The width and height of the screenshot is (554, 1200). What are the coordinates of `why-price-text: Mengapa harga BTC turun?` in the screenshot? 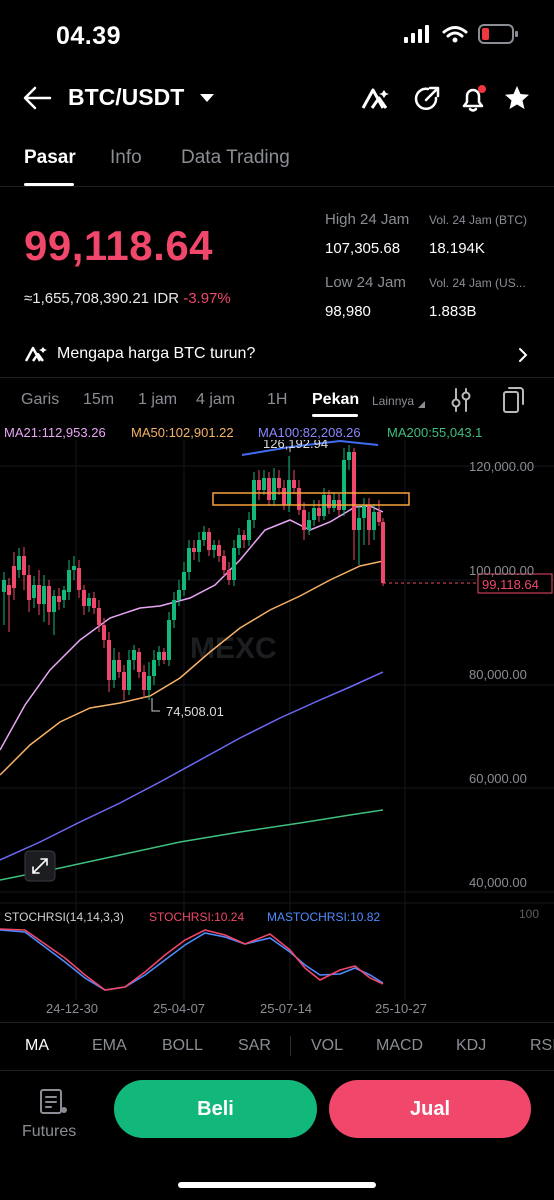 It's located at (156, 354).